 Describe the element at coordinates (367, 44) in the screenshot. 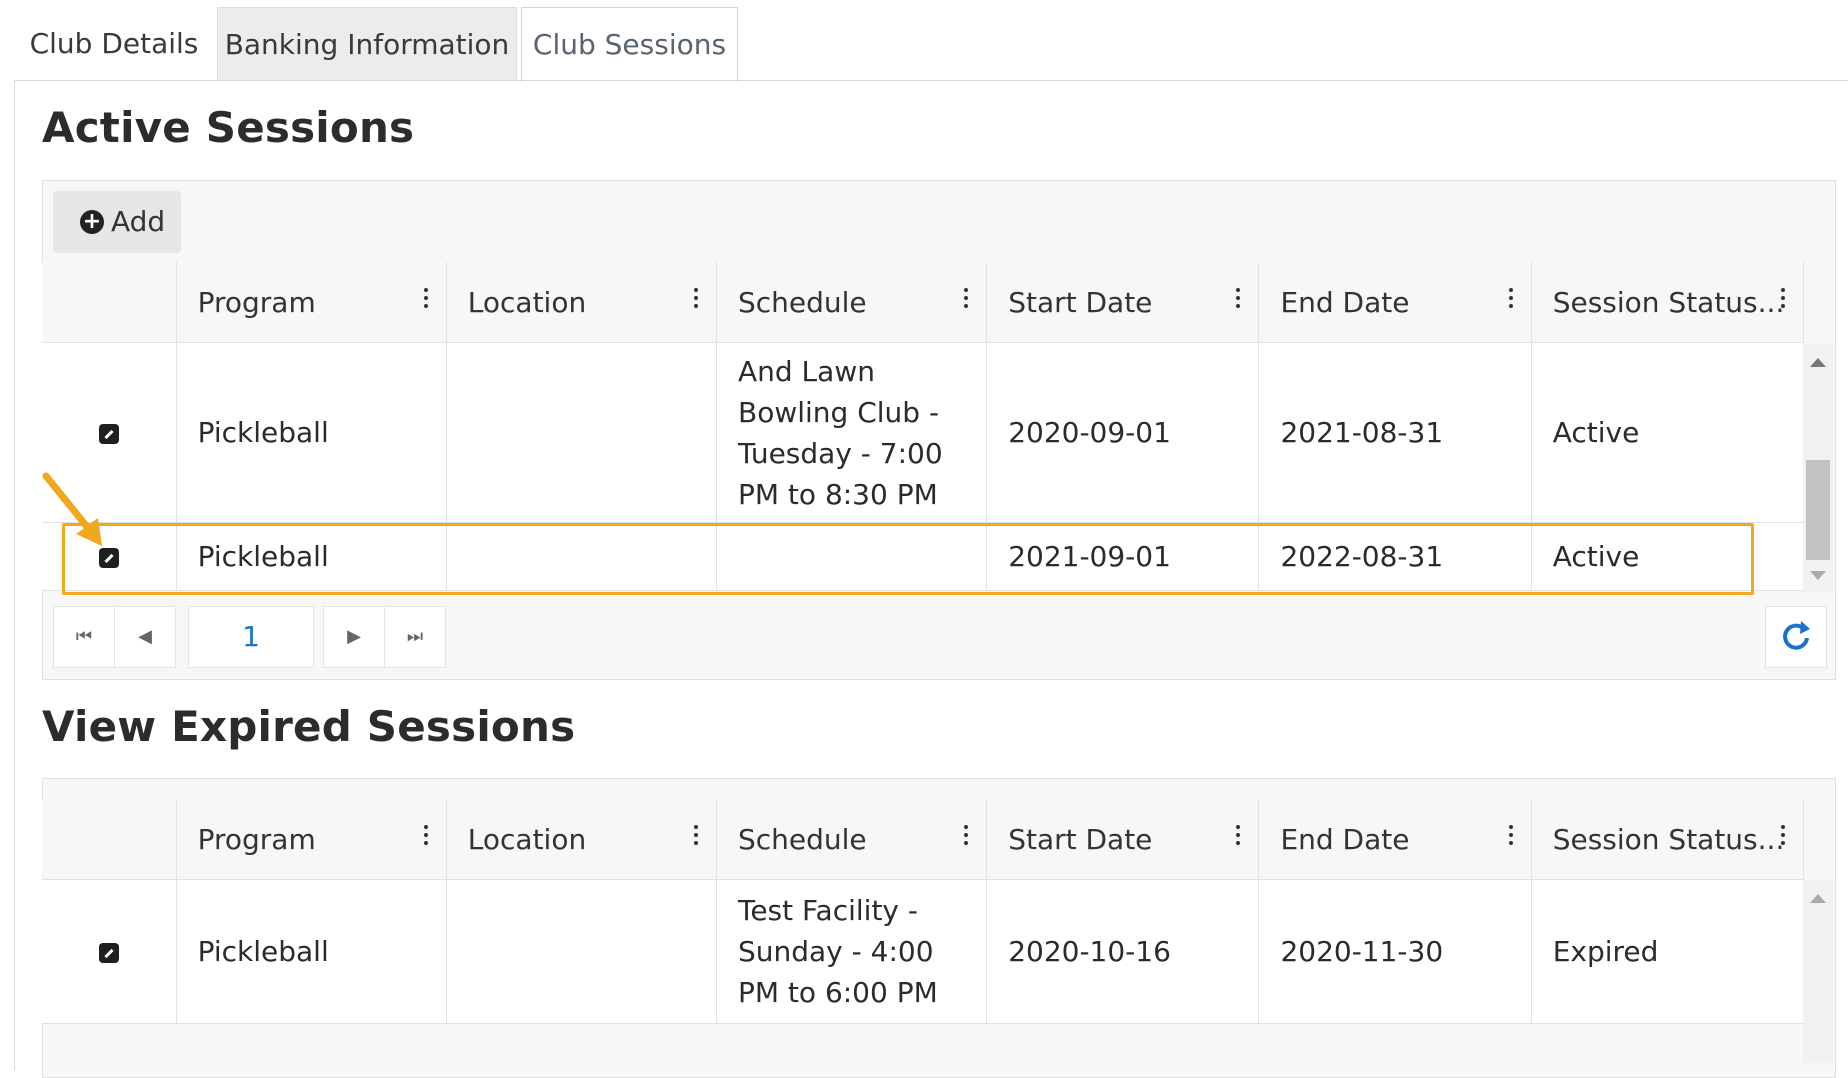

I see `tab-banking-information: Banking Information` at that location.